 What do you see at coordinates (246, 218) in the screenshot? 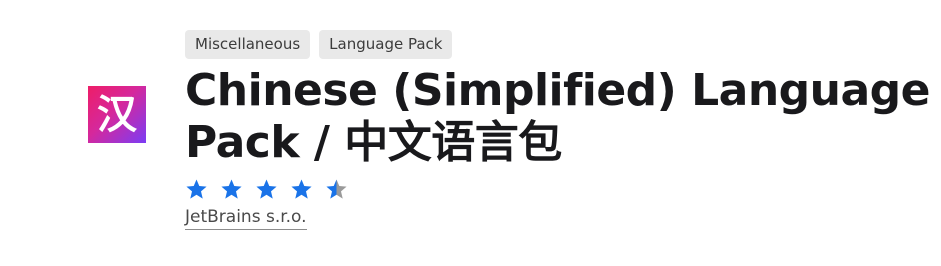
I see `vendor-link: JetBrains s.r.o.` at bounding box center [246, 218].